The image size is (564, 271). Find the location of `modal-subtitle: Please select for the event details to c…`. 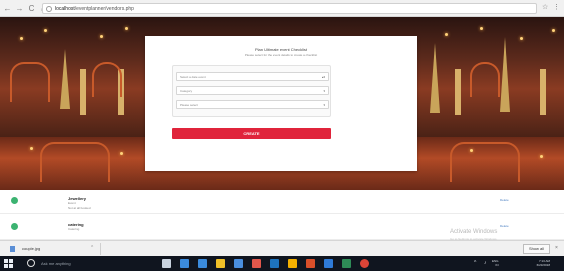

modal-subtitle: Please select for the event details to c… is located at coordinates (281, 55).